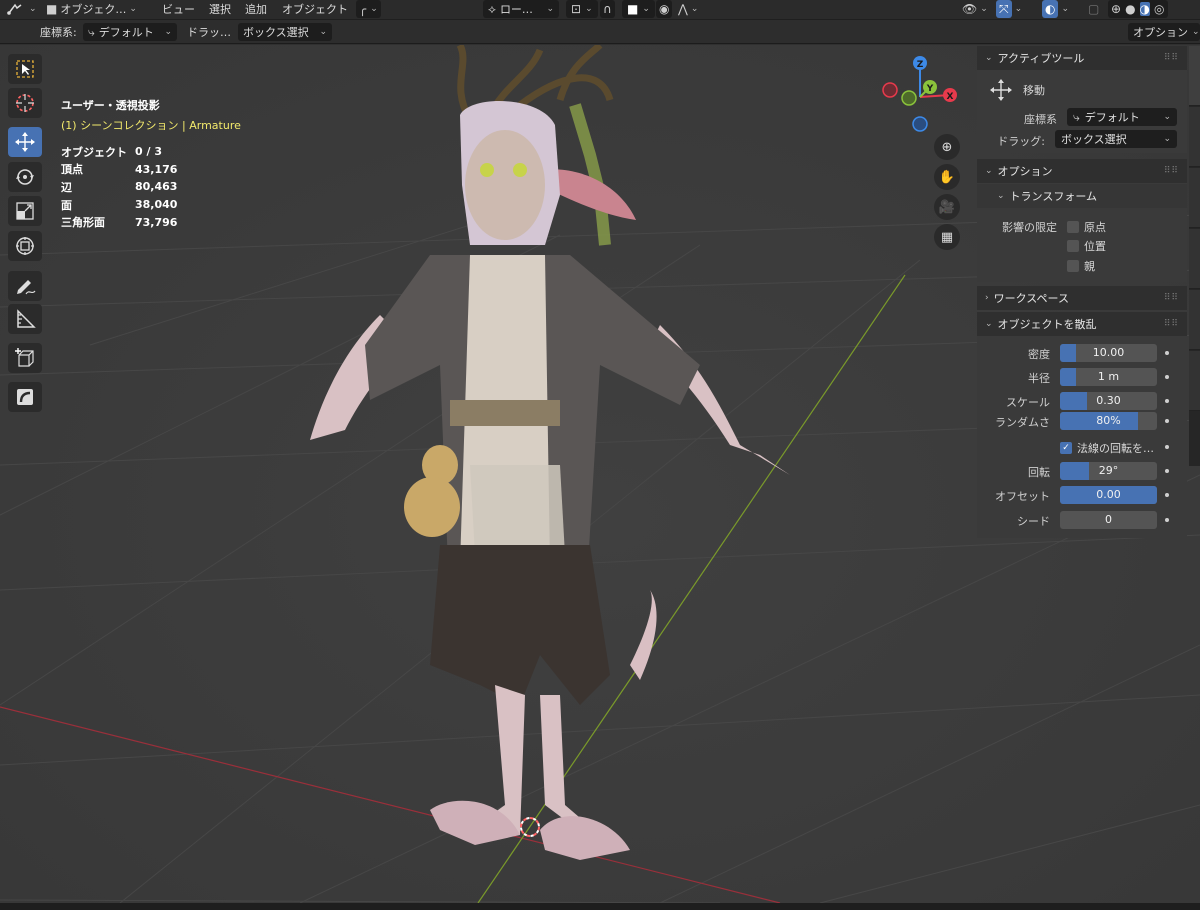 The width and height of the screenshot is (1200, 910). I want to click on menu-view: ビュー, so click(178, 9).